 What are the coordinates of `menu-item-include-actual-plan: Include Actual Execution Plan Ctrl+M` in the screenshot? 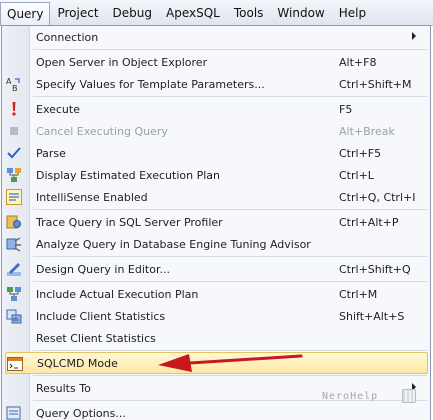 It's located at (216, 294).